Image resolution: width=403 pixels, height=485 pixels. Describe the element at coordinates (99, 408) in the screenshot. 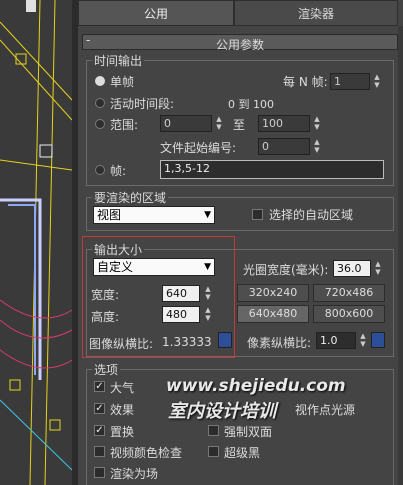

I see `effects-checkbox: ✓` at that location.